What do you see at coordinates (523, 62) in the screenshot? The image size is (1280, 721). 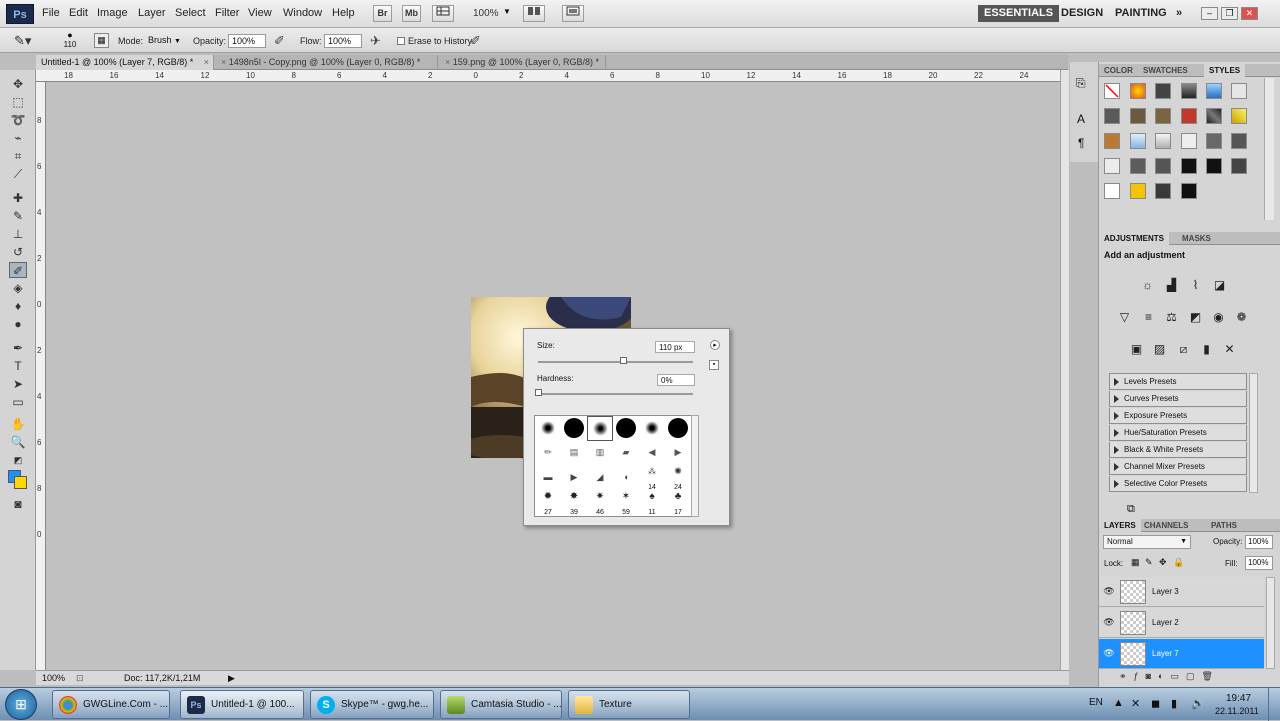 I see `tab-159-png: × 159.png @ 100% (Layer 0, RGB/8) *` at bounding box center [523, 62].